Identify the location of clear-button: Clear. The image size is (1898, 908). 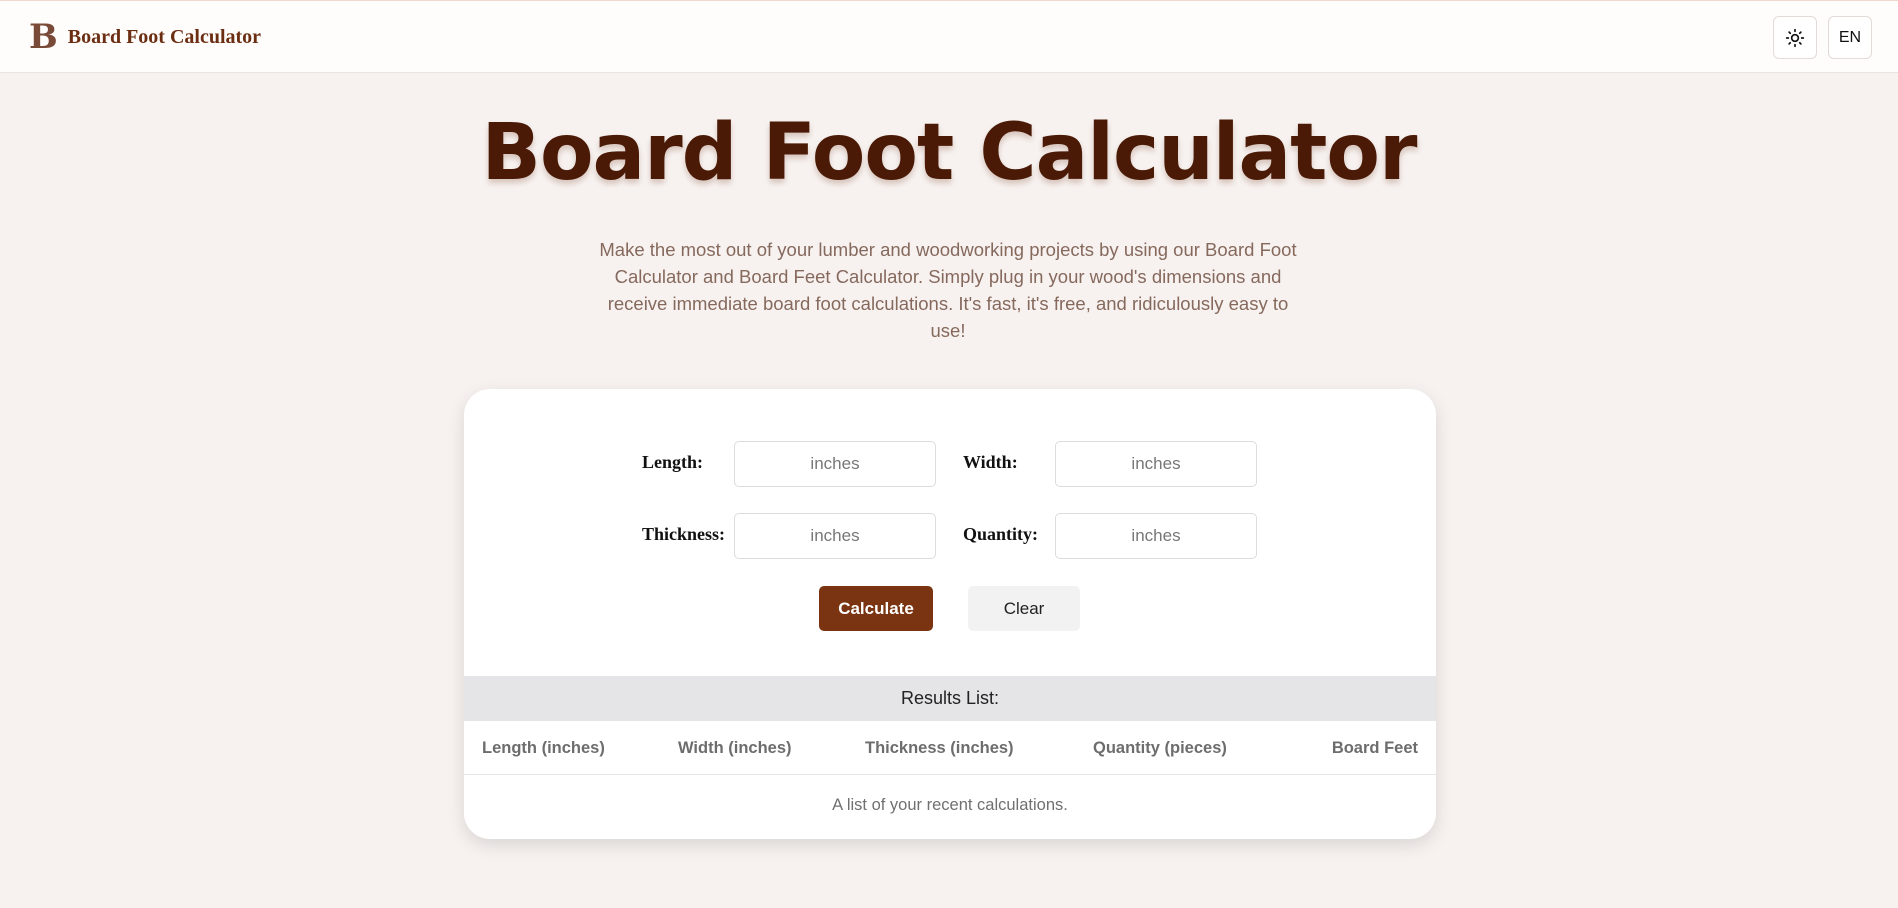
(1024, 608).